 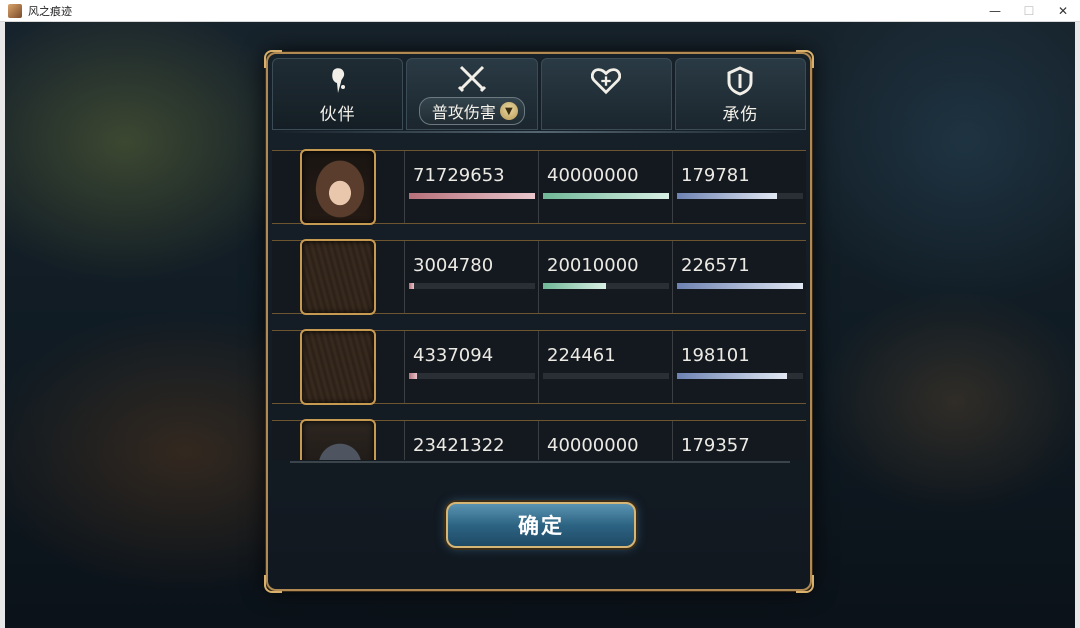 What do you see at coordinates (739, 277) in the screenshot?
I see `taken-cell: 226571` at bounding box center [739, 277].